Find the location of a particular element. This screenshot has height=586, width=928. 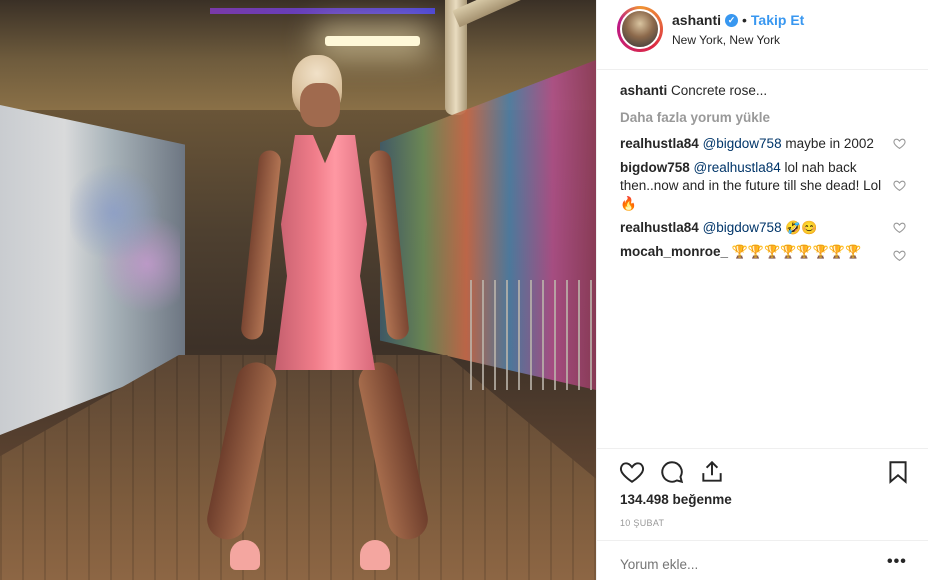

avatar is located at coordinates (640, 29).